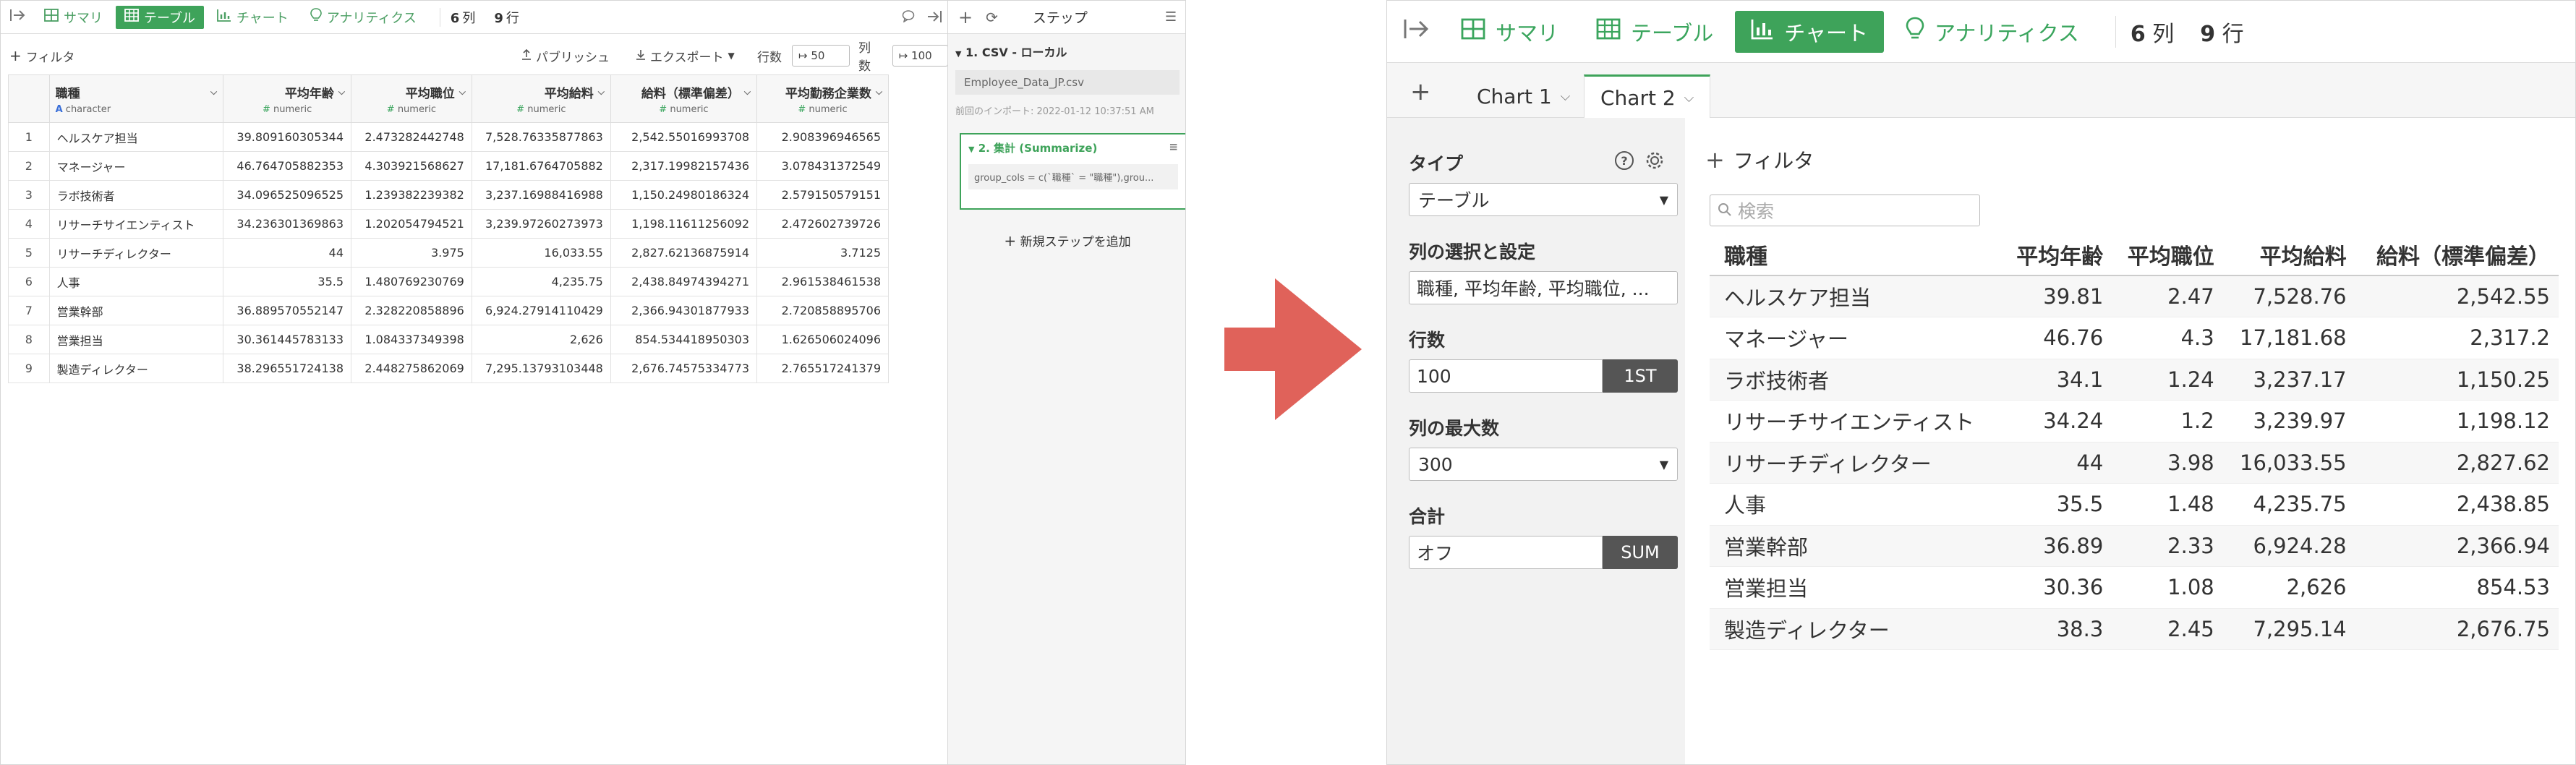 The height and width of the screenshot is (765, 2576). What do you see at coordinates (2168, 546) in the screenshot?
I see `table-cell: 2.33` at bounding box center [2168, 546].